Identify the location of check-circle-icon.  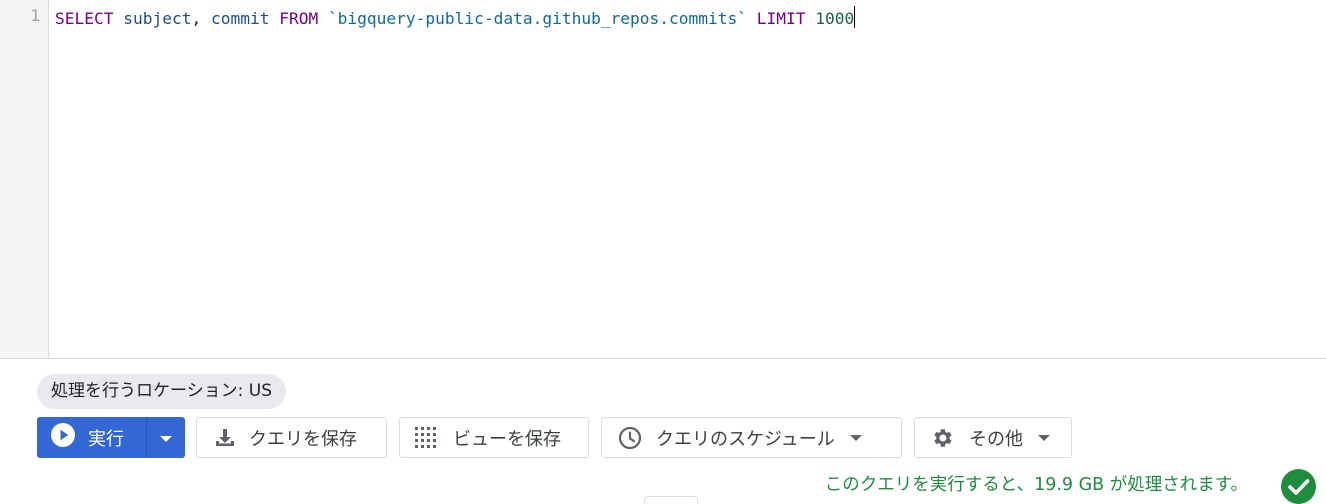
(1298, 486).